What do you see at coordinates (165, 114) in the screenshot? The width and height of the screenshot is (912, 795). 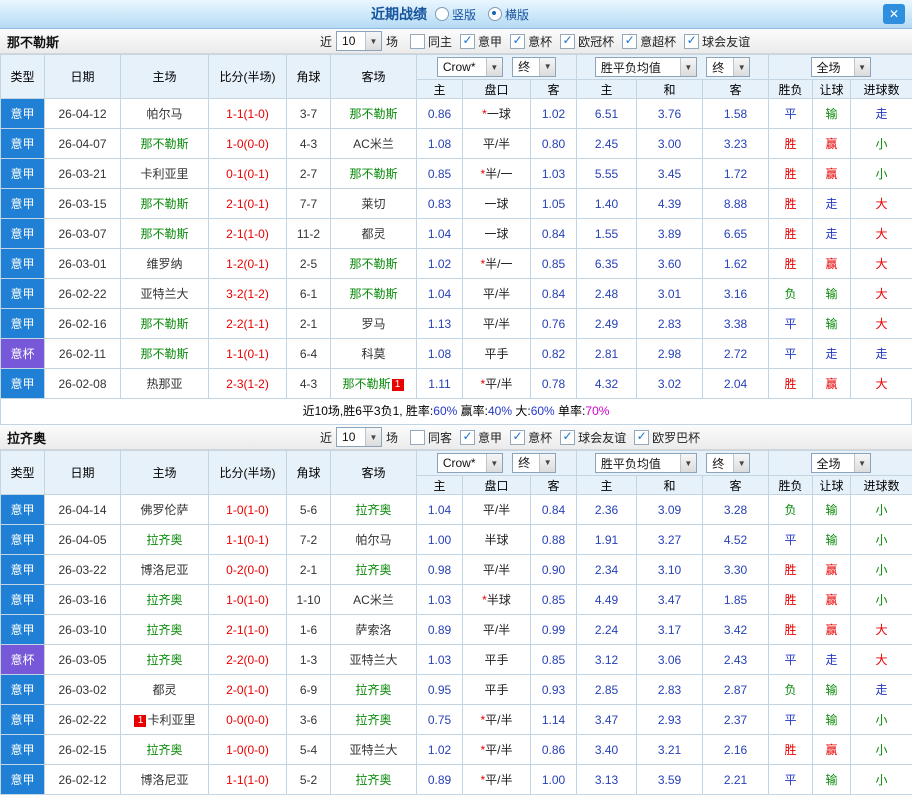 I see `home-team-cell: 帕尔马` at bounding box center [165, 114].